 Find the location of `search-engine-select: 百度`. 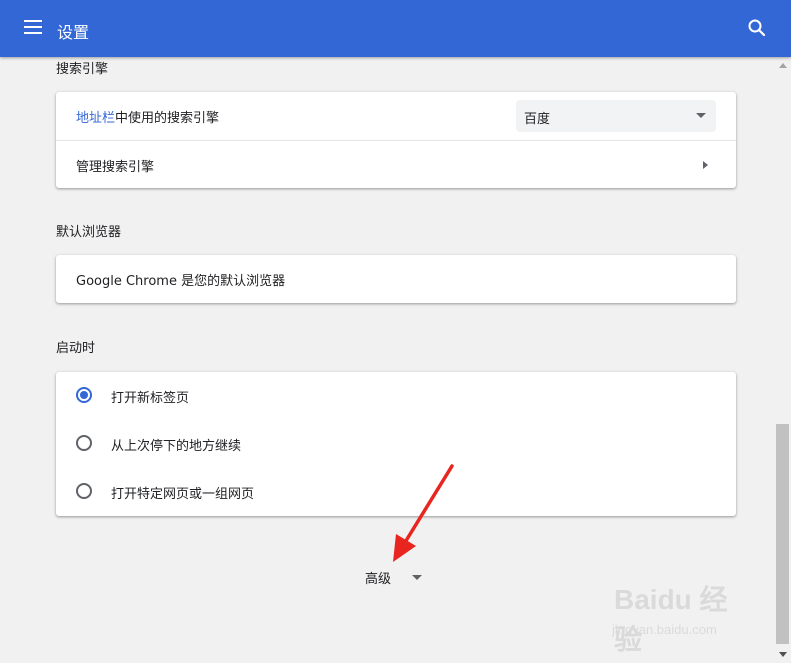

search-engine-select: 百度 is located at coordinates (616, 116).